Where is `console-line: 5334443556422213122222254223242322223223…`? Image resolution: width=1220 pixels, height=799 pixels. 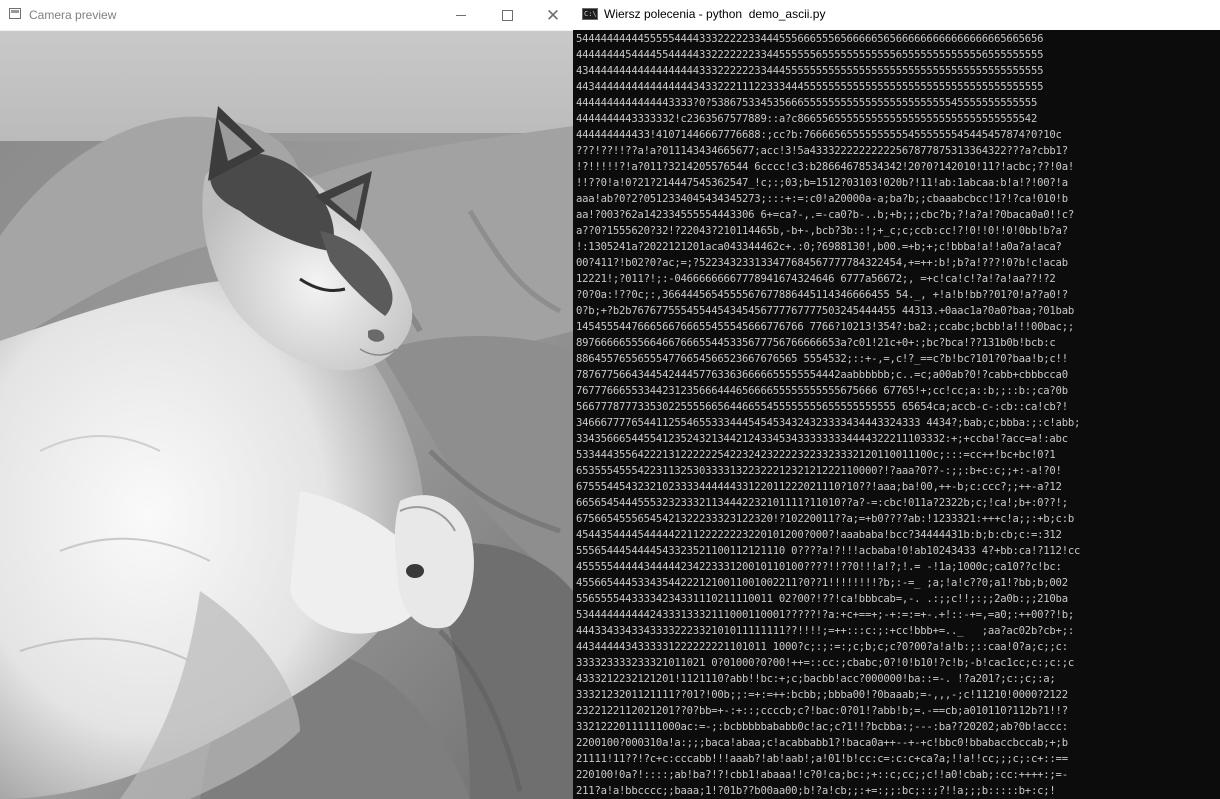
console-line: 5334443556422213122222254223242322223223… is located at coordinates (816, 455).